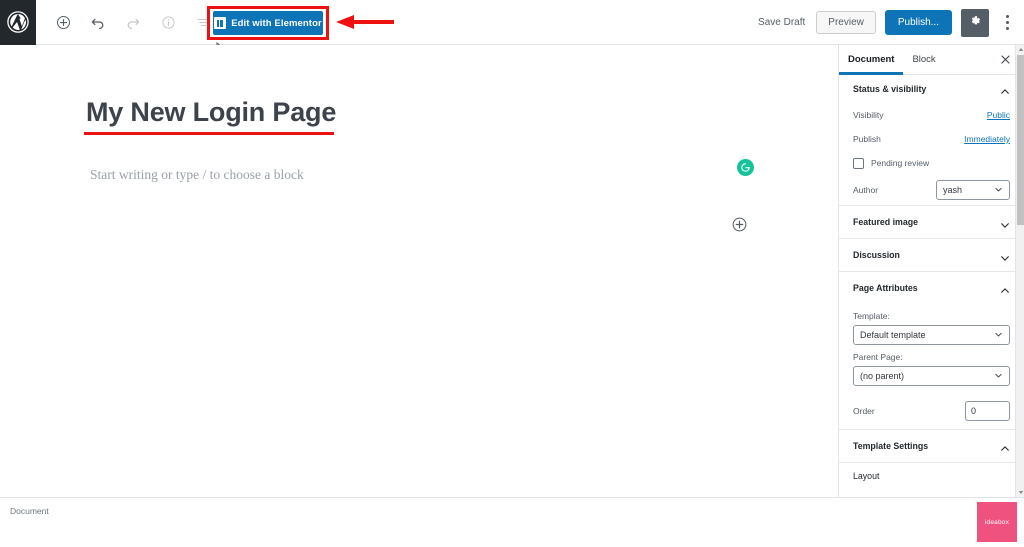 This screenshot has width=1024, height=547. What do you see at coordinates (886, 222) in the screenshot?
I see `section-title: Featured image` at bounding box center [886, 222].